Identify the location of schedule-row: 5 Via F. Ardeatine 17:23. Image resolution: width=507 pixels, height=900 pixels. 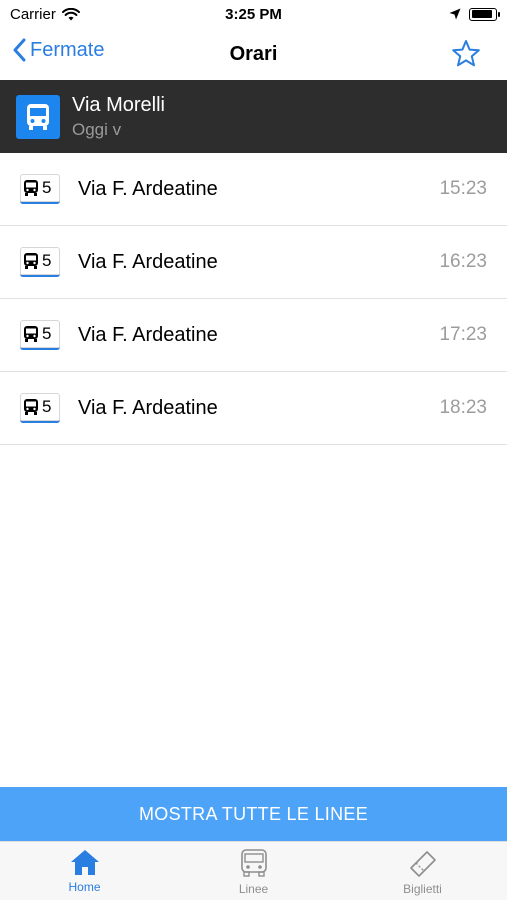
(253, 335).